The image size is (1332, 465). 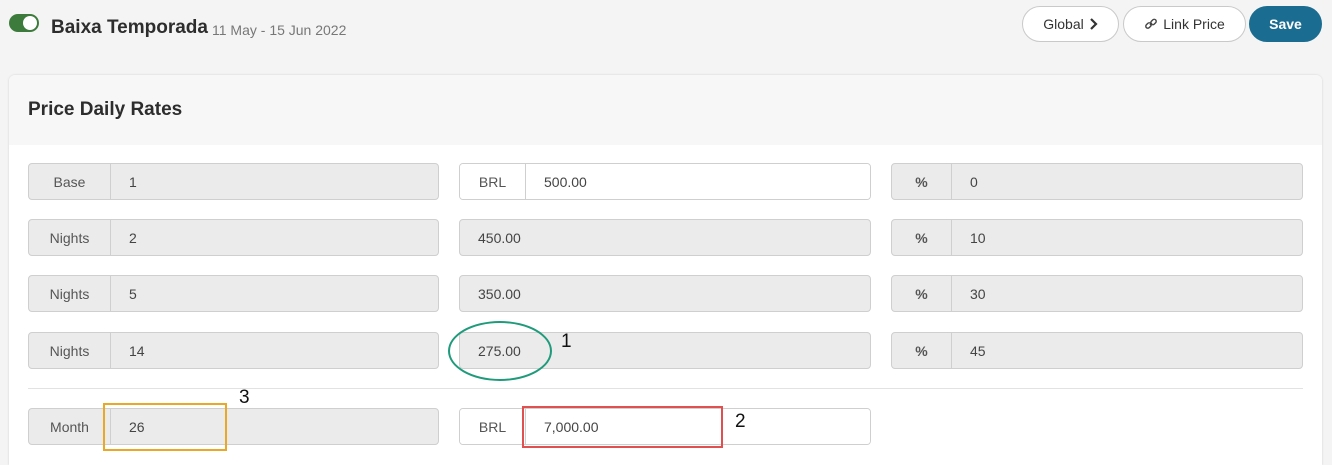 I want to click on global-button-label: Global, so click(x=1063, y=24).